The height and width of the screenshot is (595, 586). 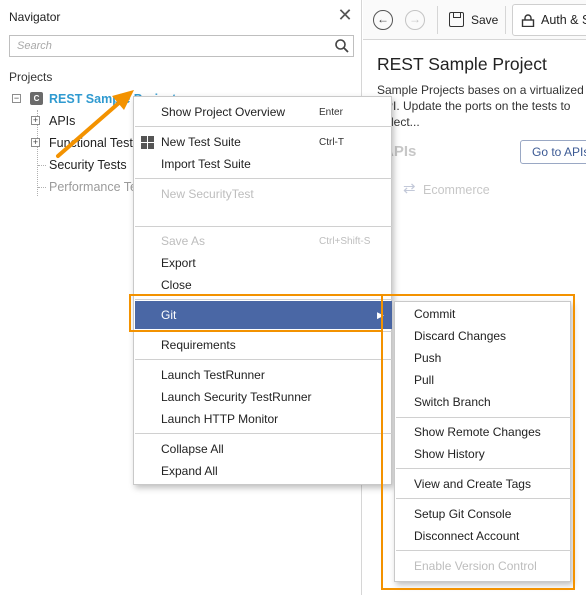 What do you see at coordinates (263, 471) in the screenshot?
I see `menu-item-expand-all: Expand All` at bounding box center [263, 471].